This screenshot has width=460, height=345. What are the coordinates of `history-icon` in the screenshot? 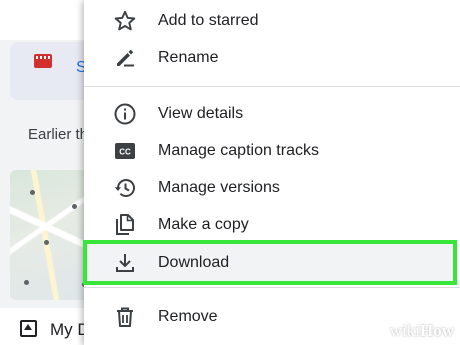 It's located at (125, 188).